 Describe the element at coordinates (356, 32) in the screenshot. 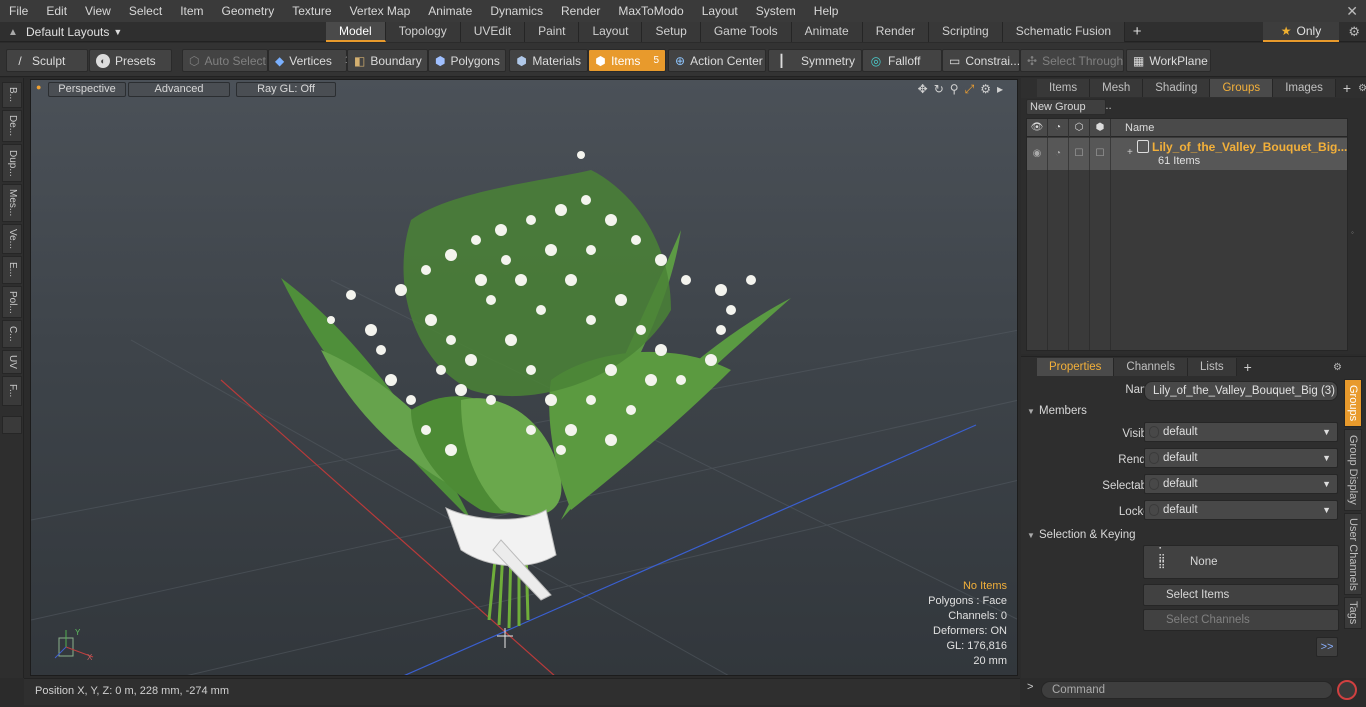

I see `tab-model: Model` at that location.